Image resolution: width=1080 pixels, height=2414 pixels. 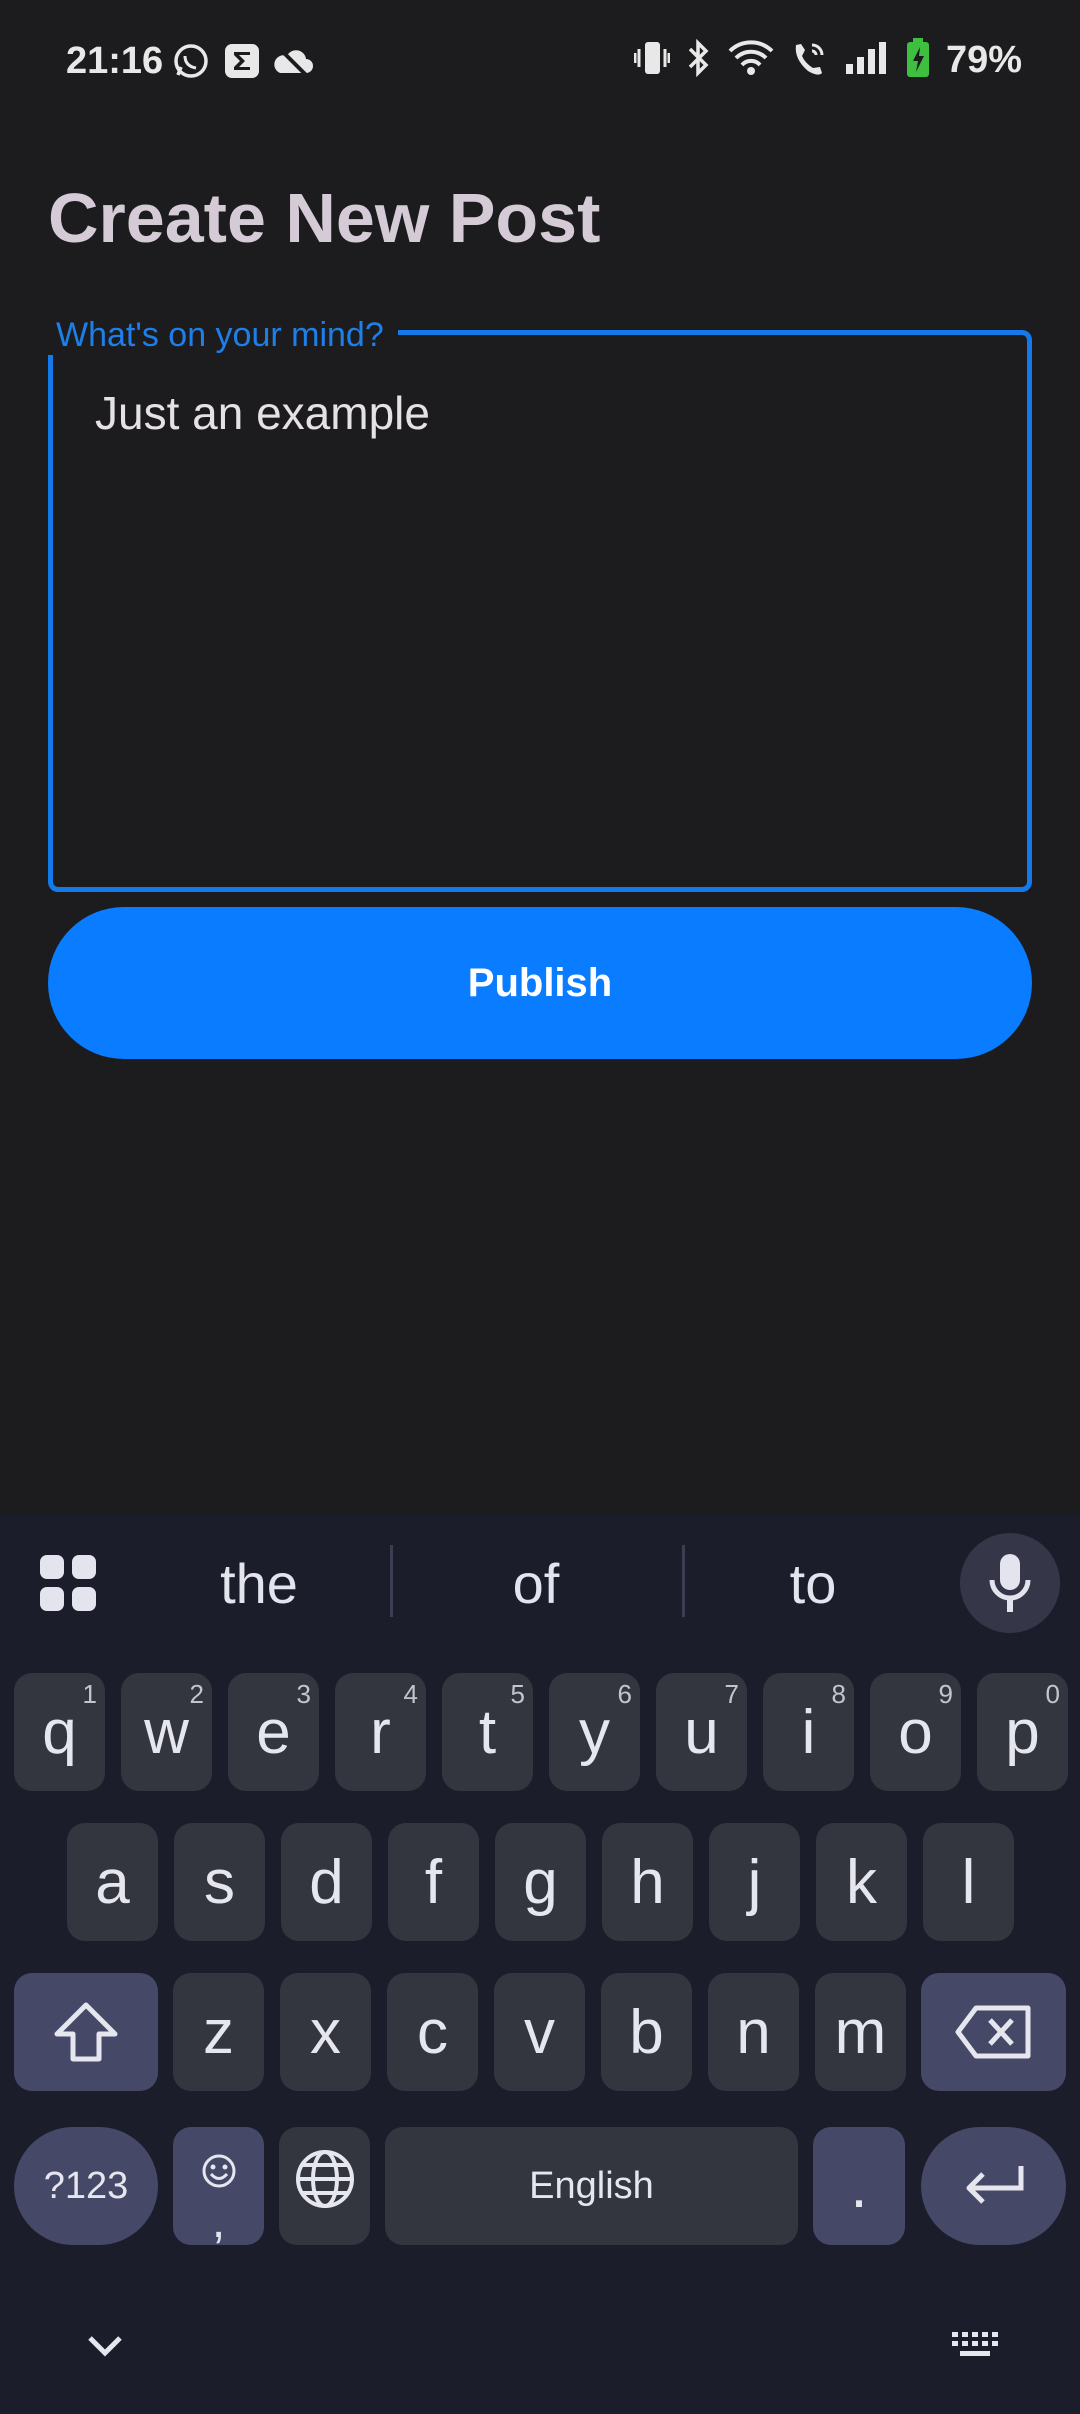 I want to click on keyboard-switch-icon, so click(x=976, y=2348).